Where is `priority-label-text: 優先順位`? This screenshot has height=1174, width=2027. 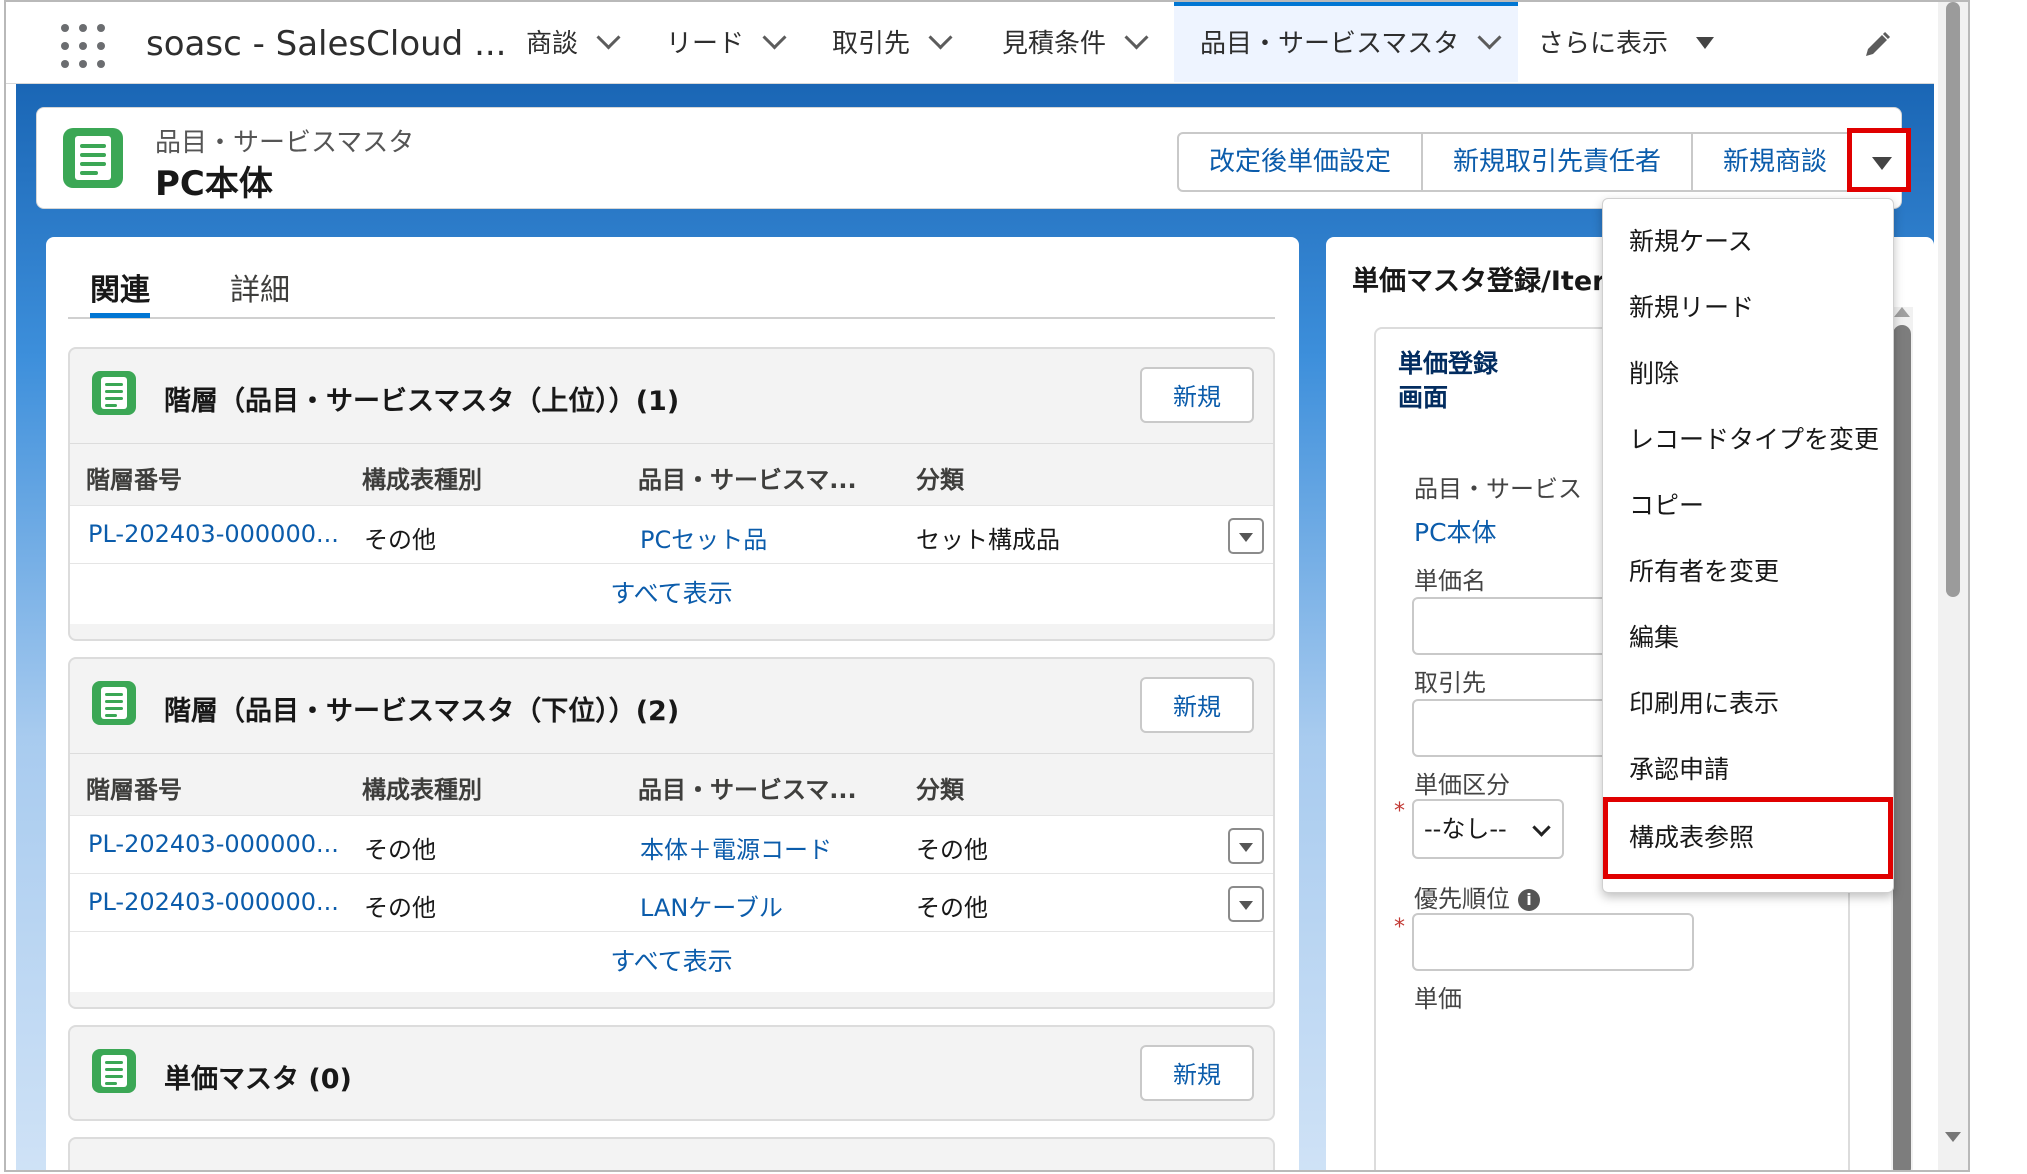 priority-label-text: 優先順位 is located at coordinates (1462, 899).